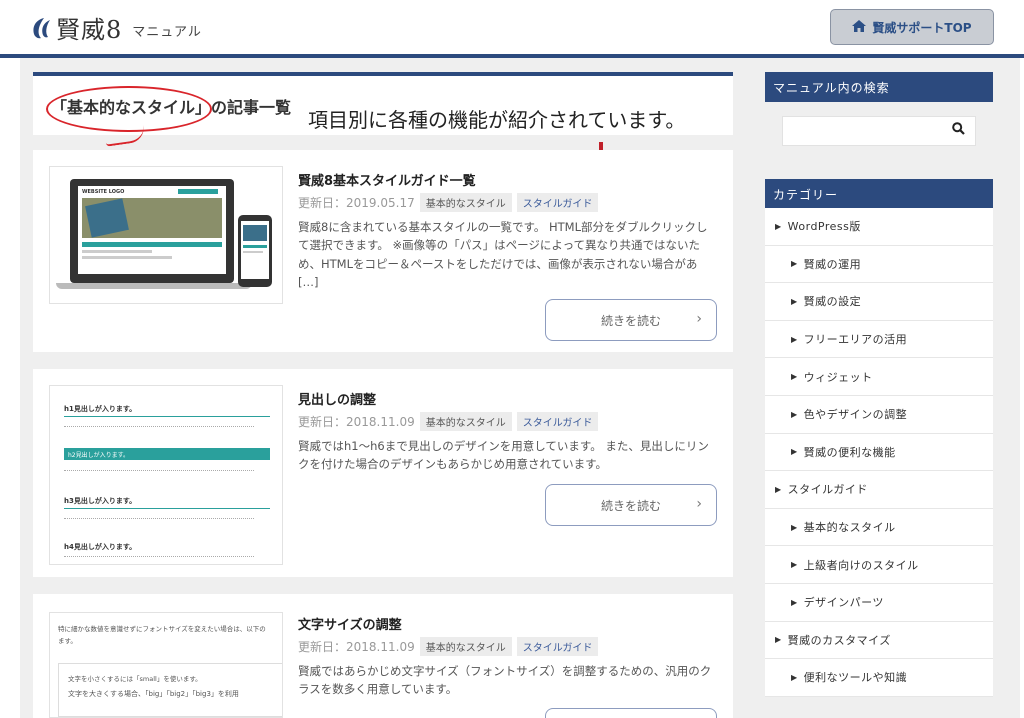  Describe the element at coordinates (350, 623) in the screenshot. I see `article-title: 文字サイズの調整` at that location.